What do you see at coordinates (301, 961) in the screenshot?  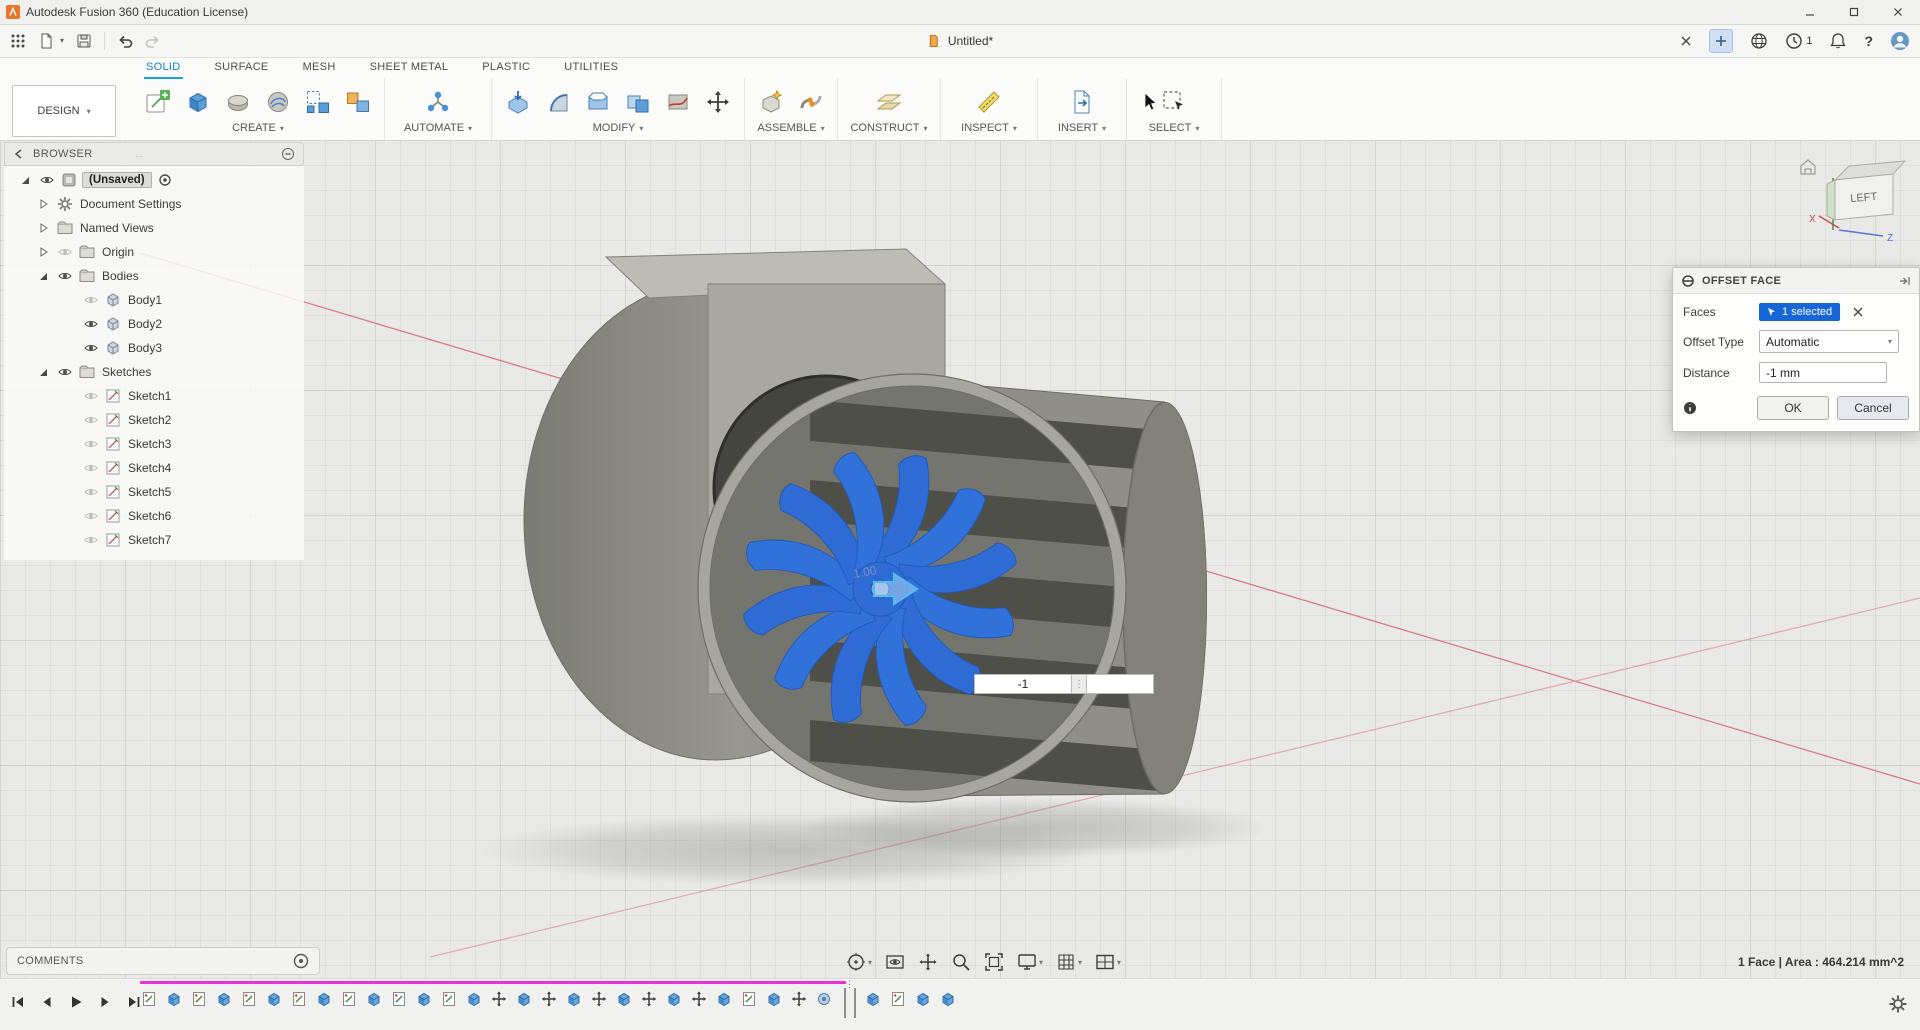 I see `comment-indicator-icon` at bounding box center [301, 961].